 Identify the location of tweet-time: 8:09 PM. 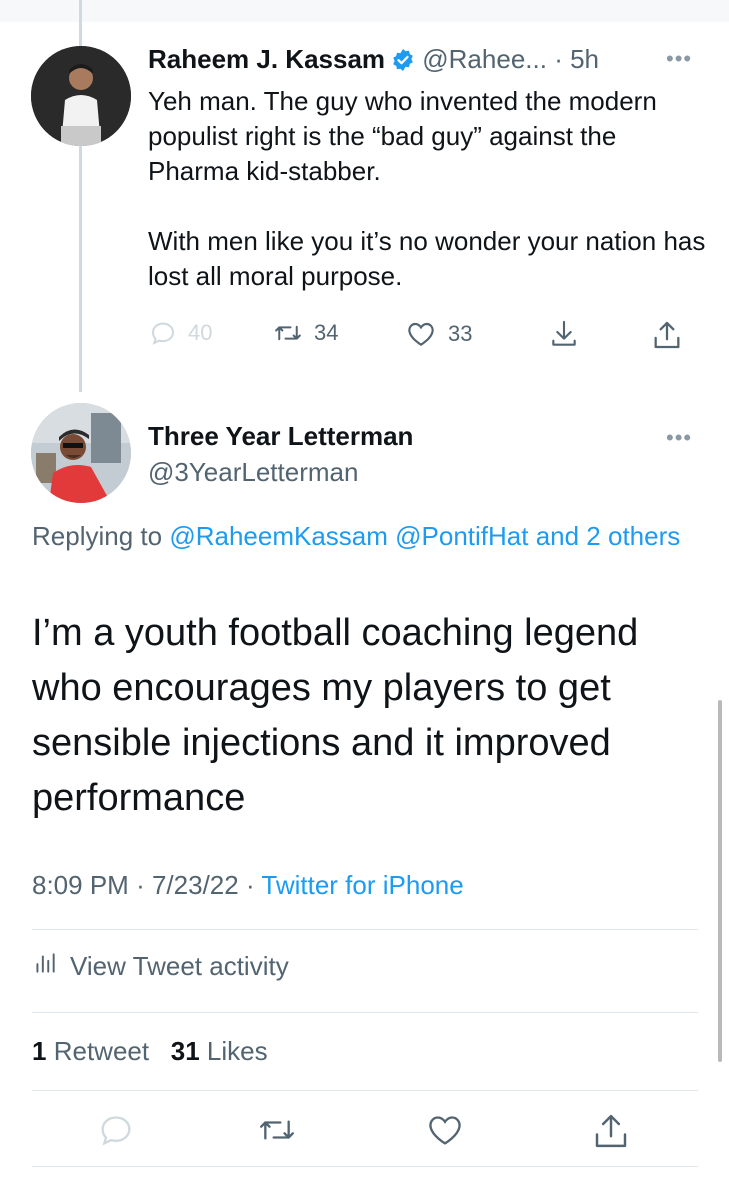
(80, 885).